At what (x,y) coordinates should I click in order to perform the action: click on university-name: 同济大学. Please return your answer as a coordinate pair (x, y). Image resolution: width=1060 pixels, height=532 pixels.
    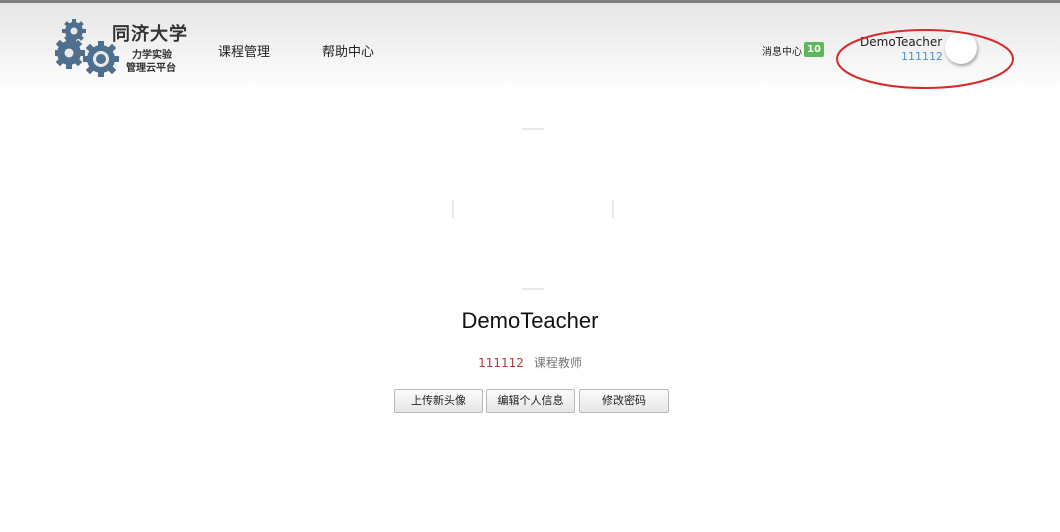
    Looking at the image, I should click on (150, 34).